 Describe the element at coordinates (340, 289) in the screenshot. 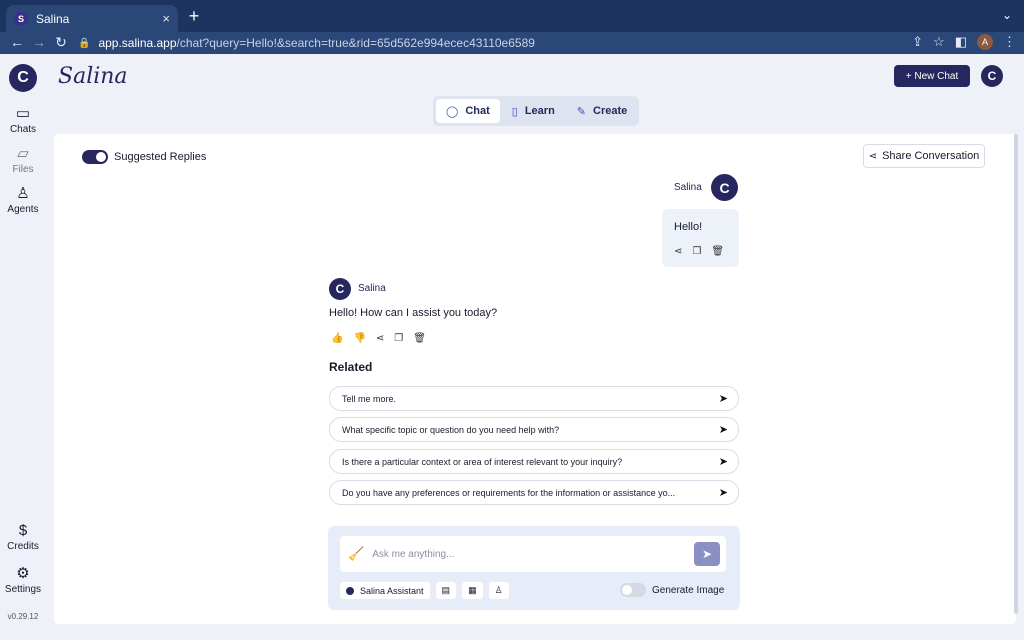

I see `bot-avatar: C` at that location.